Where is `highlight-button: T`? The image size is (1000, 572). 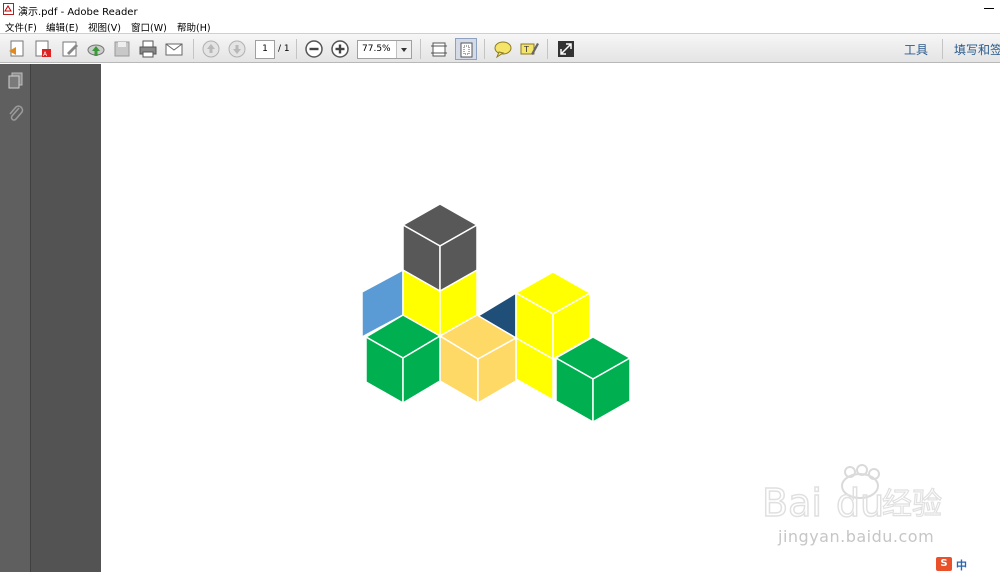
highlight-button: T is located at coordinates (529, 49).